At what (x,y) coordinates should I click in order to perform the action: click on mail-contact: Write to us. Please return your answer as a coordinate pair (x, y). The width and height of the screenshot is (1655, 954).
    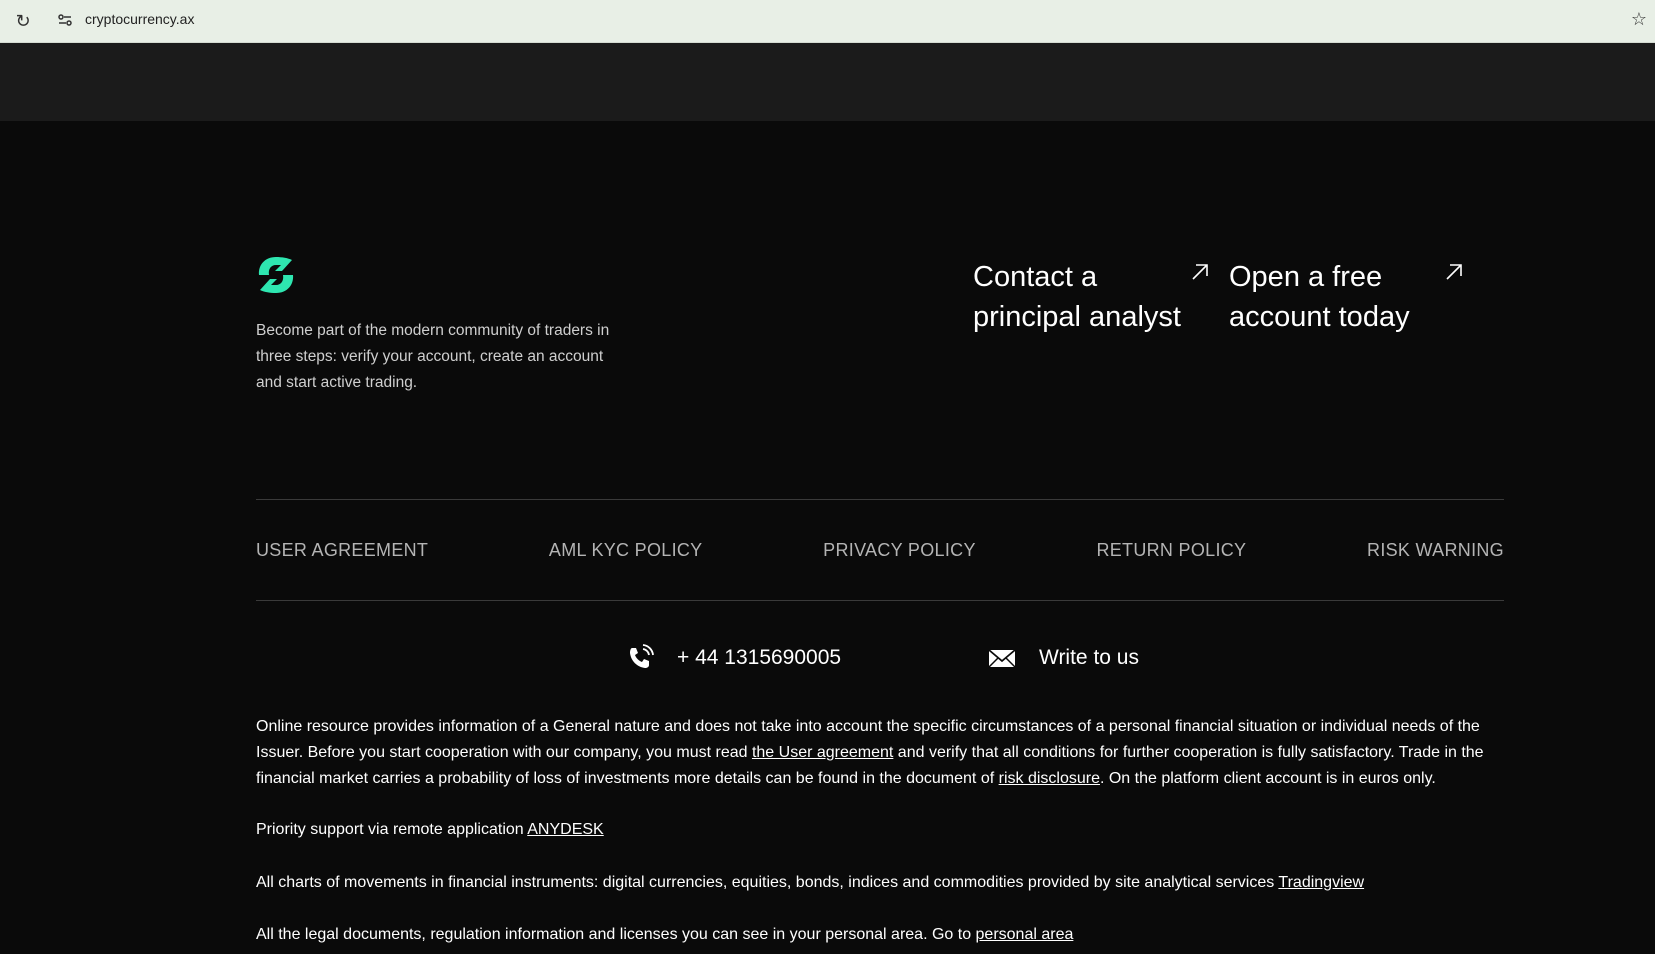
    Looking at the image, I should click on (1063, 658).